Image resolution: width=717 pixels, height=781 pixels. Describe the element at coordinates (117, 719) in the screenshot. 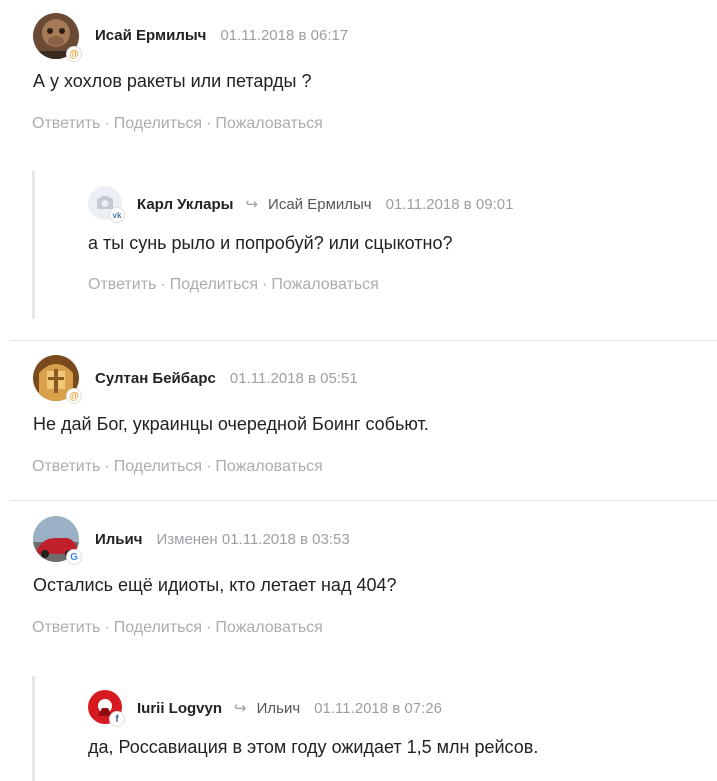

I see `facebook-badge-icon: f` at that location.